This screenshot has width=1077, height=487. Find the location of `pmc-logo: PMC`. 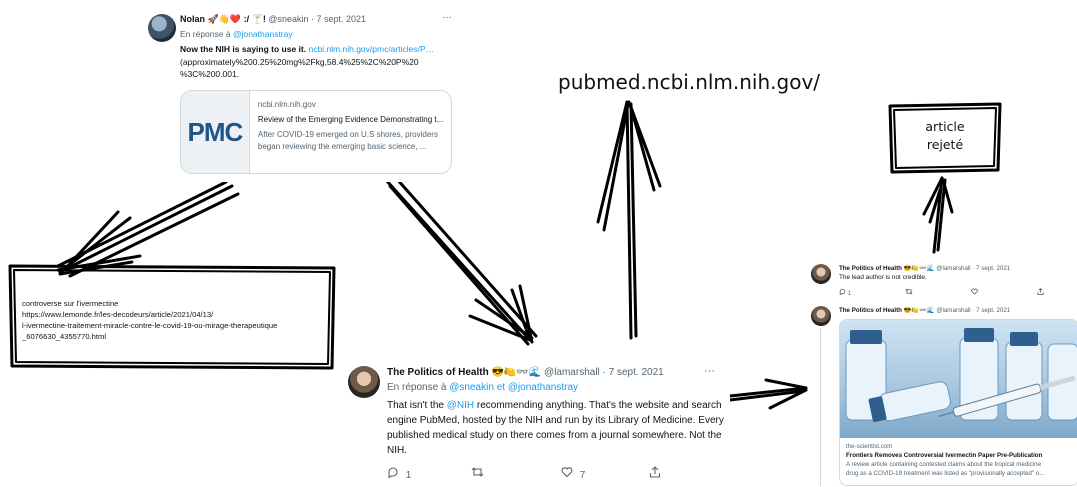

pmc-logo: PMC is located at coordinates (215, 132).